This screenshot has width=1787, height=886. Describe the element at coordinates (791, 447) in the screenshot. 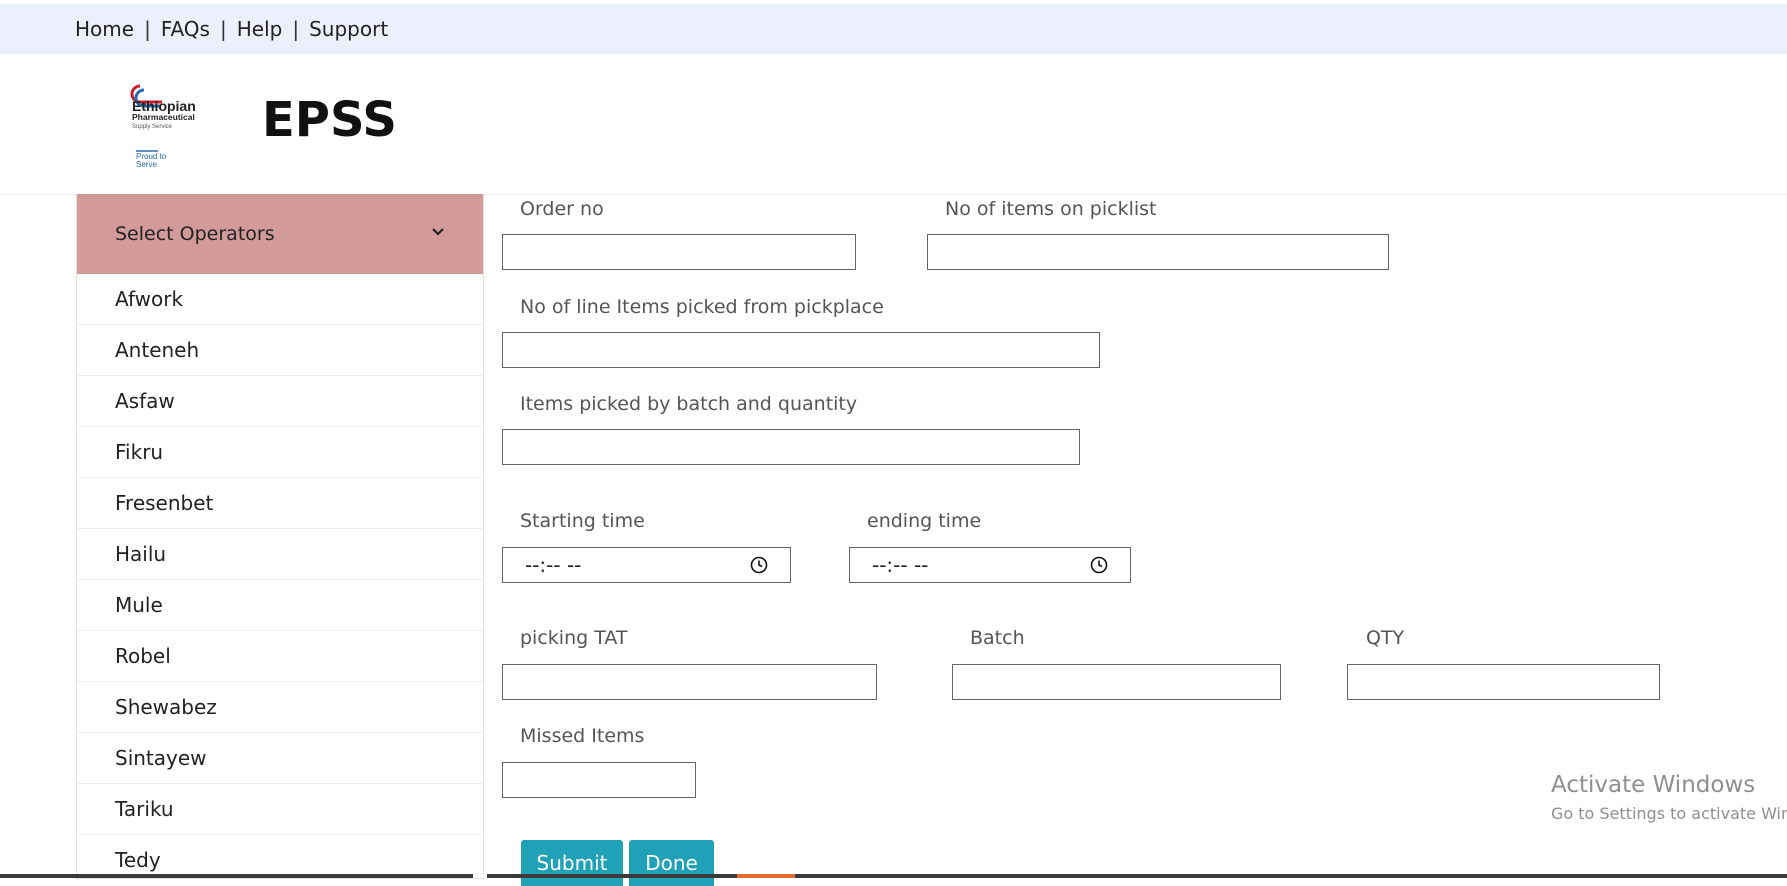

I see `items-by-batch-input` at that location.